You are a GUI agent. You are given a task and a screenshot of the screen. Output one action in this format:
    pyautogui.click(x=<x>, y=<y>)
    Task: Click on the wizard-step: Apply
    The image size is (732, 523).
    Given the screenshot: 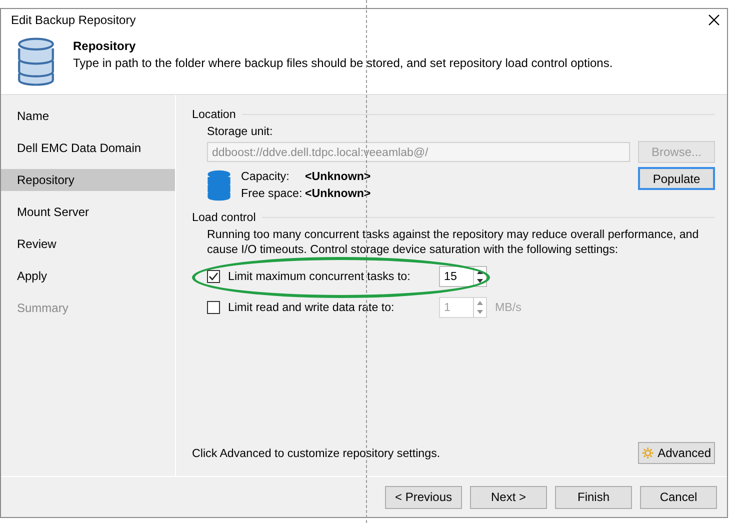 What is the action you would take?
    pyautogui.click(x=88, y=276)
    